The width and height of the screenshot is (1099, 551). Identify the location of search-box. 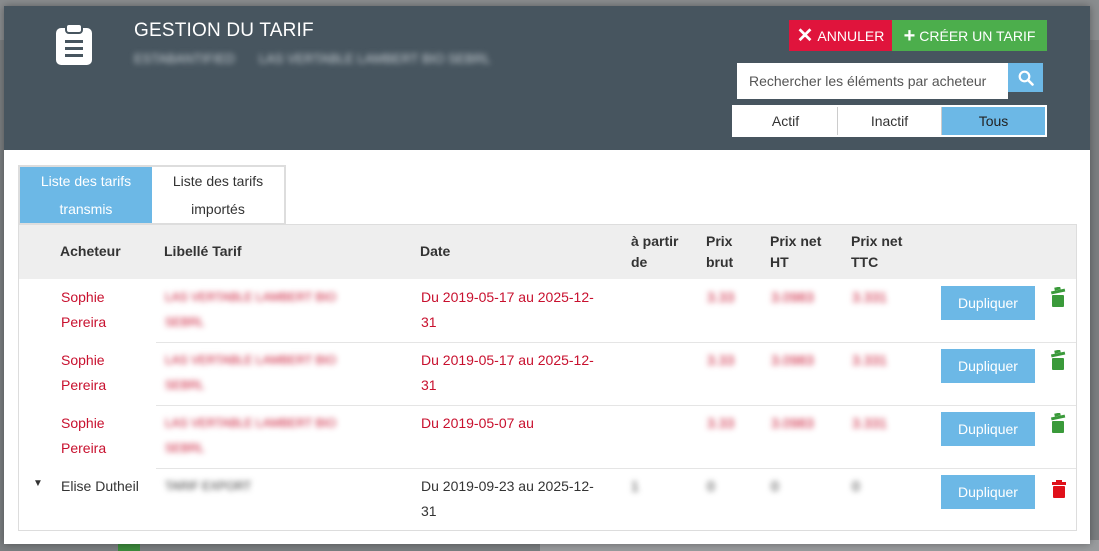
(872, 81).